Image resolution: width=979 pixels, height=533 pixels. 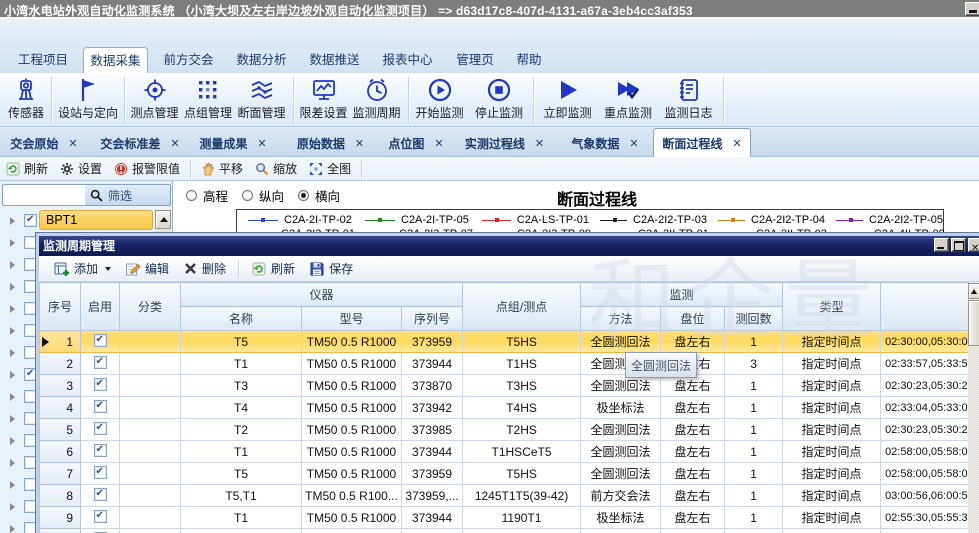 I want to click on document-tab: 断面过程线 ✕, so click(x=702, y=142).